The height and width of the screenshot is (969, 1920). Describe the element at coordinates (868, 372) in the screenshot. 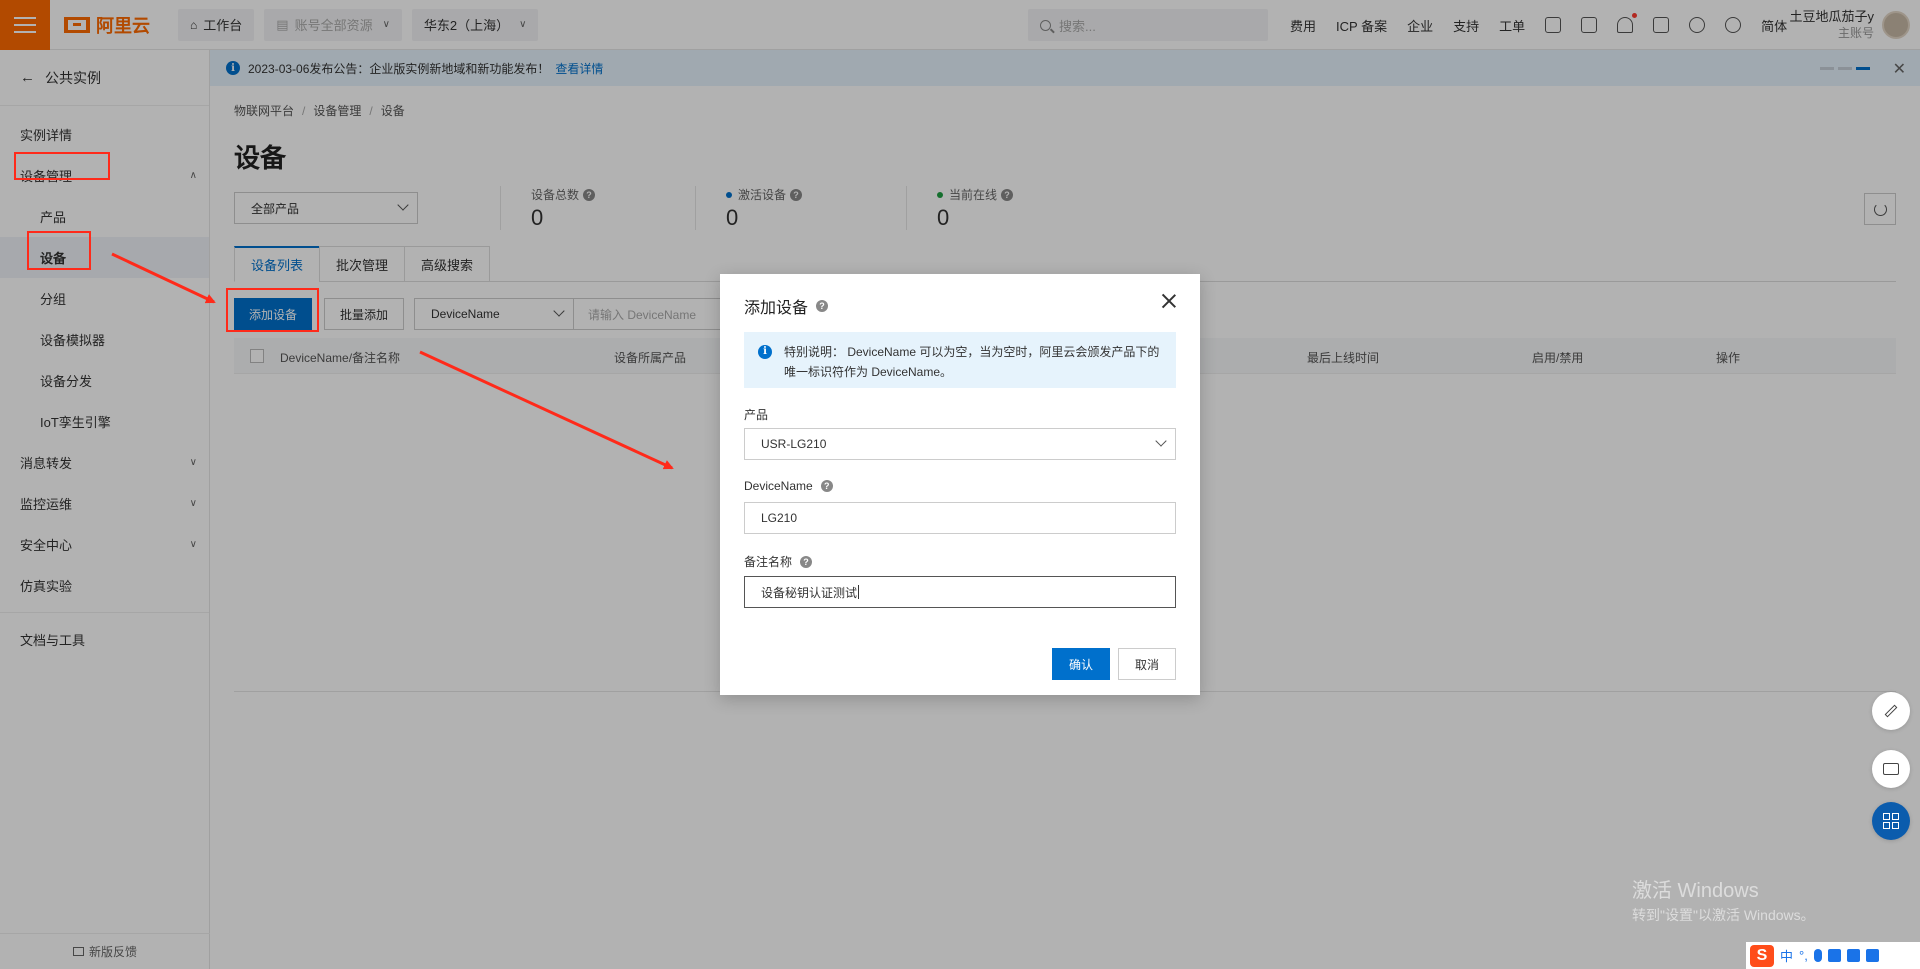

I see `notice-line2: 唯一标识符作为 DeviceName。` at that location.